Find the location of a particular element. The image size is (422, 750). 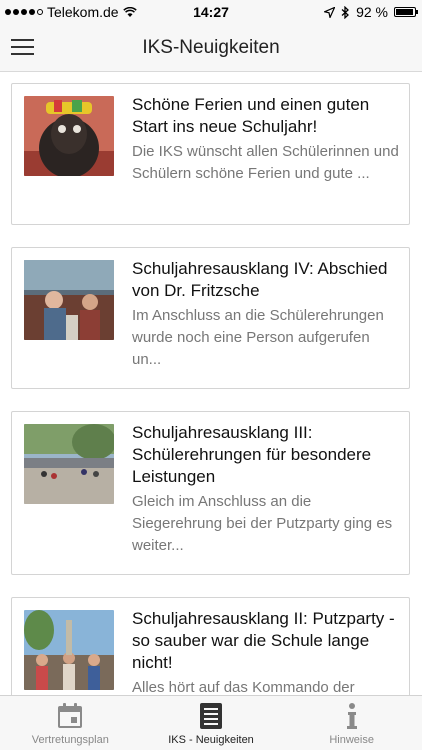

tab-vertretungsplan: Vertretungsplan is located at coordinates (70, 723).